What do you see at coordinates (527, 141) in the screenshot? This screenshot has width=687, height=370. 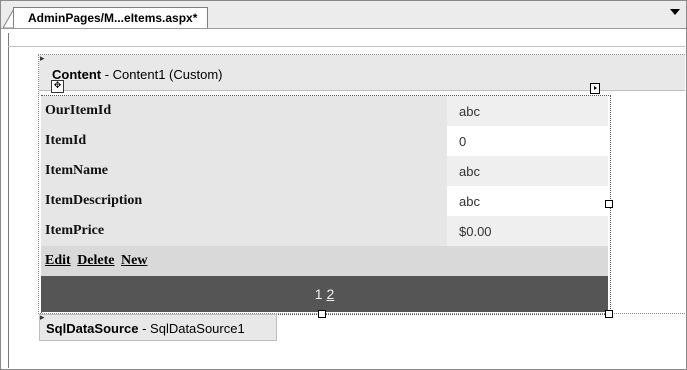 I see `field-value: 0` at bounding box center [527, 141].